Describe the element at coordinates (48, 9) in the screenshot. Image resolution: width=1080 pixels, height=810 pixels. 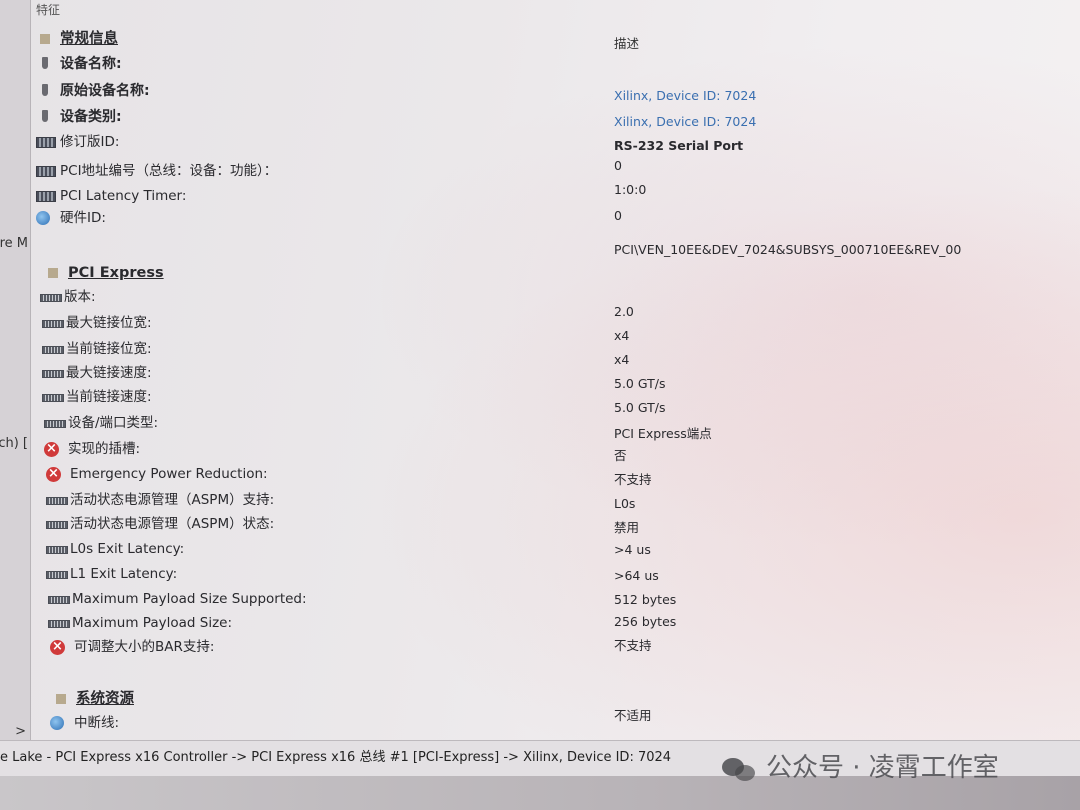
I see `column-feature: 特征` at that location.